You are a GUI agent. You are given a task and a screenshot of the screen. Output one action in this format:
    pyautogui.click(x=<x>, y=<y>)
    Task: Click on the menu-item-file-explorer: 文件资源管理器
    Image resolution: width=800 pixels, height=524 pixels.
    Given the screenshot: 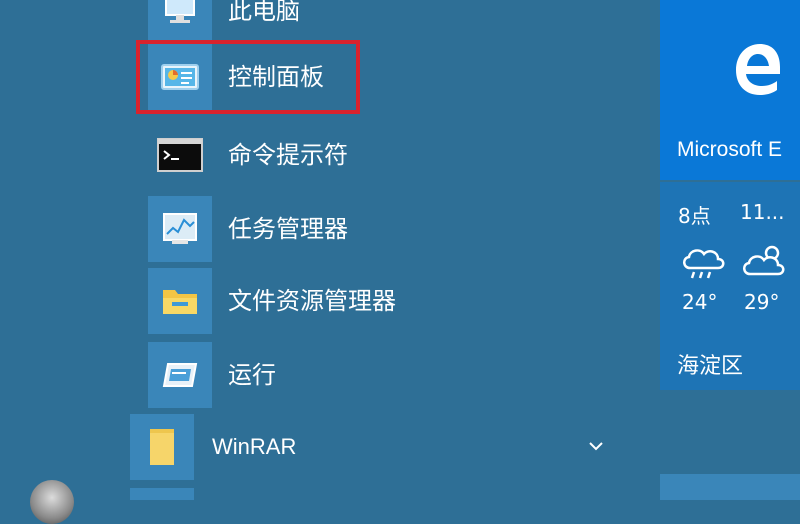 What is the action you would take?
    pyautogui.click(x=383, y=301)
    